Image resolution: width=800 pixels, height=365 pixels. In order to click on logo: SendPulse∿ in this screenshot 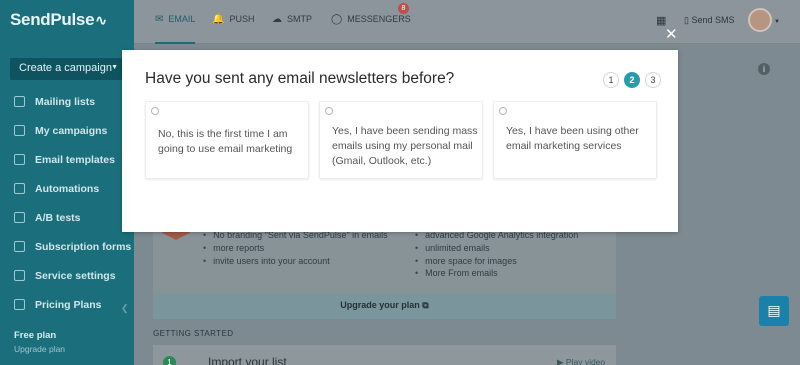, I will do `click(58, 20)`.